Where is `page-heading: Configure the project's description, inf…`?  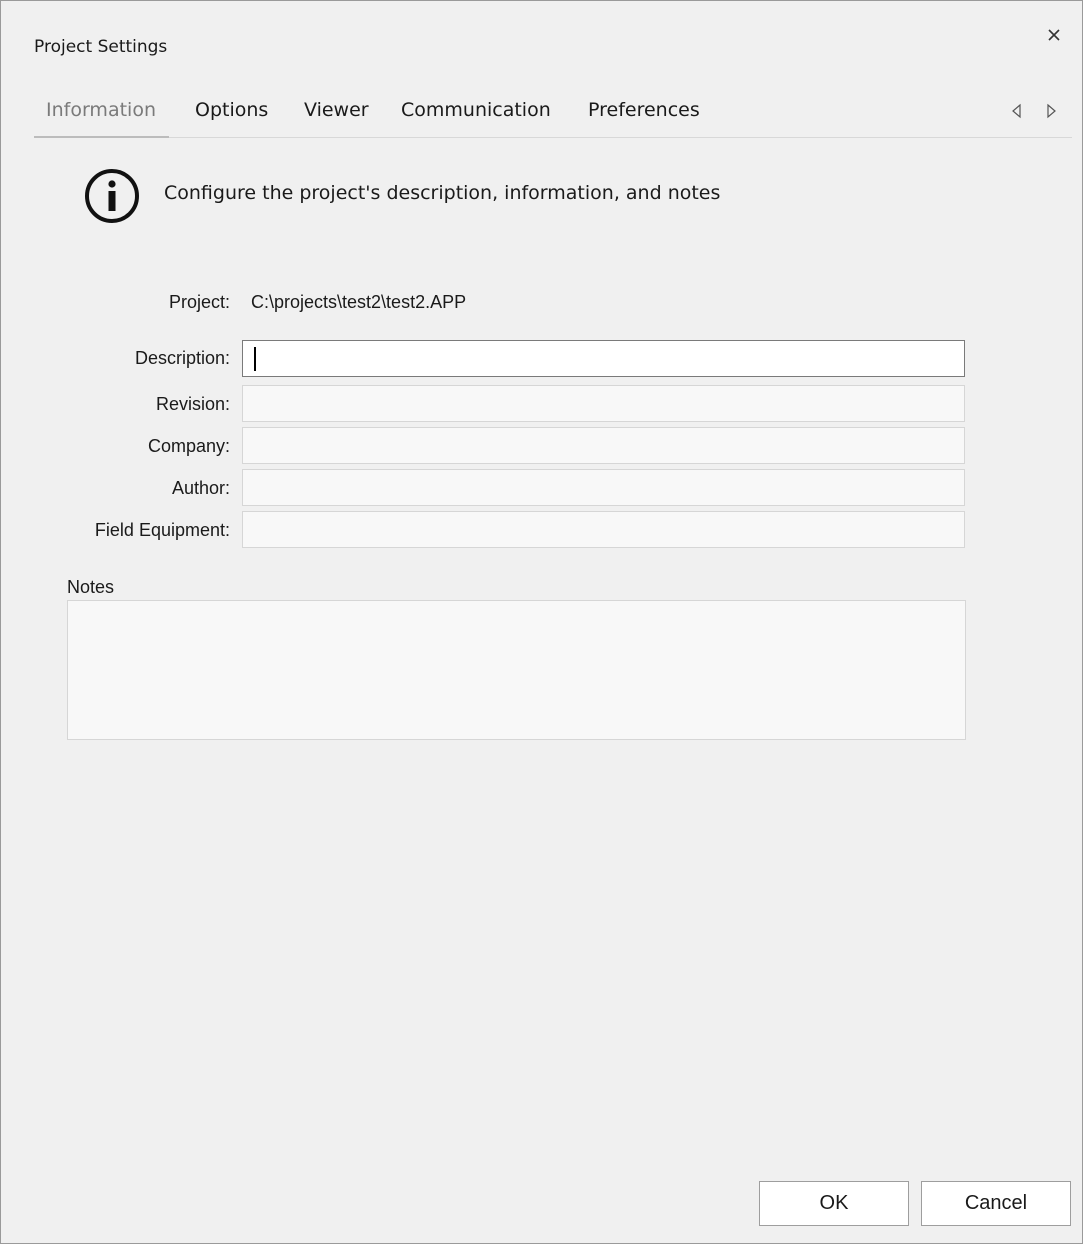 page-heading: Configure the project's description, inf… is located at coordinates (442, 193).